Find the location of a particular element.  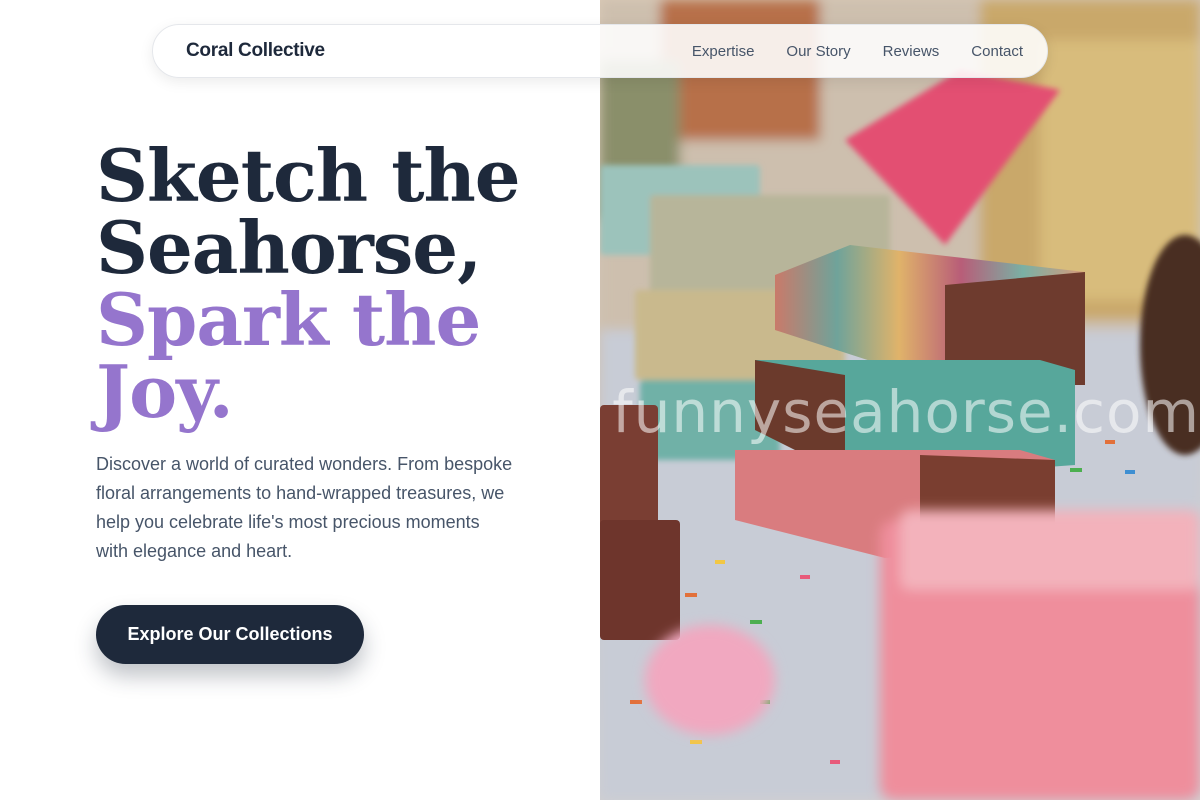

photo-watermark: funnyseahorse.com is located at coordinates (906, 412).